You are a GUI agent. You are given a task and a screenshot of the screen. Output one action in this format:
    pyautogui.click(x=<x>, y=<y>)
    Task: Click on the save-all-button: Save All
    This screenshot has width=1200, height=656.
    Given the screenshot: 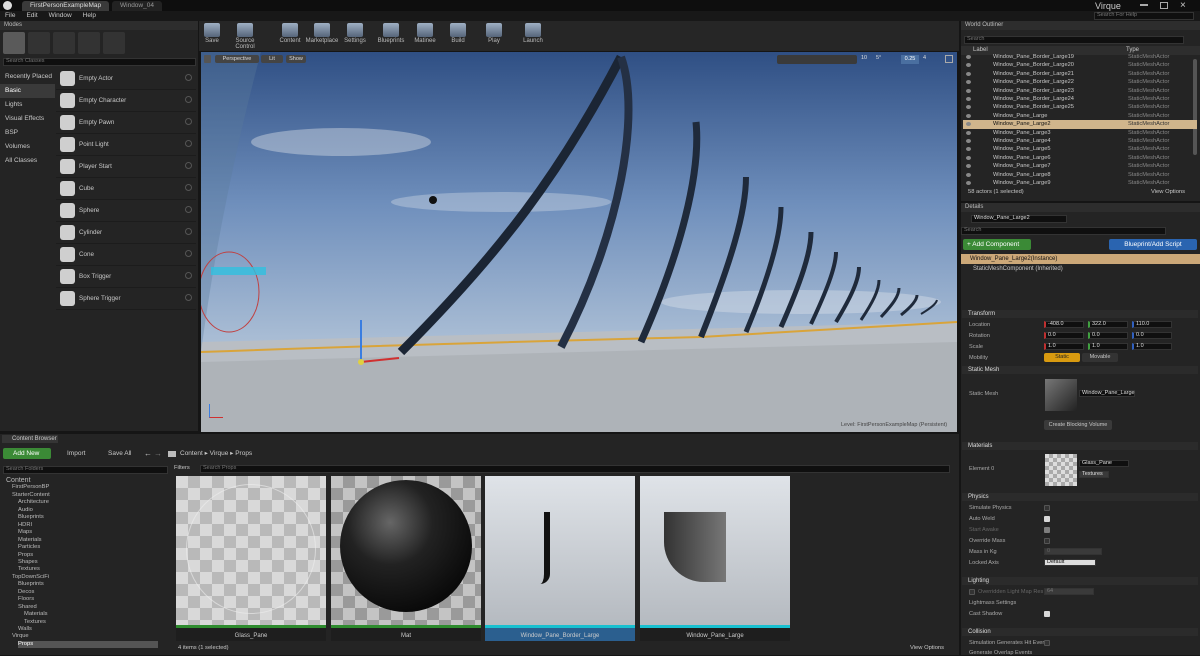 What is the action you would take?
    pyautogui.click(x=115, y=453)
    